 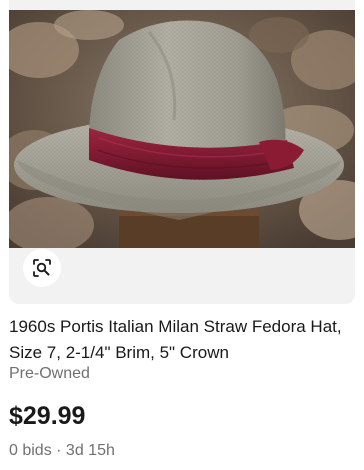 What do you see at coordinates (90, 450) in the screenshot?
I see `time-left: 3d 15h` at bounding box center [90, 450].